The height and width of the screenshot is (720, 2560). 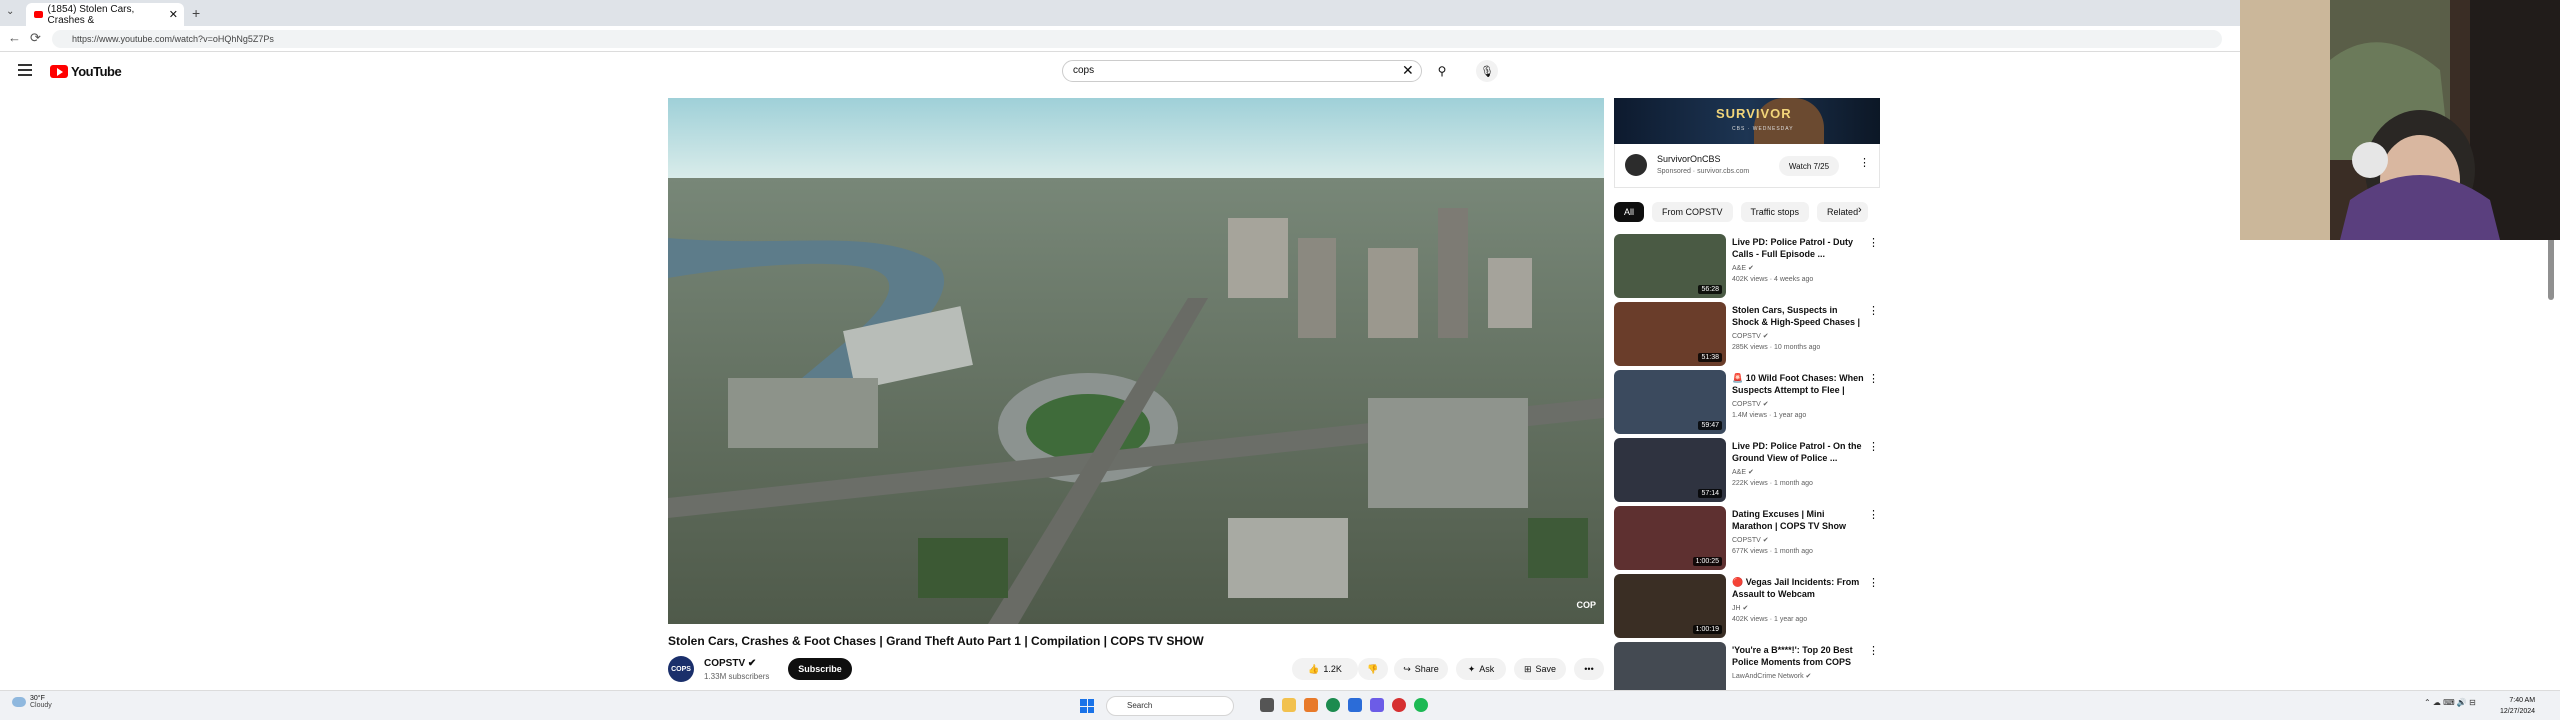 I want to click on video-duration: 1:00:25, so click(x=1707, y=561).